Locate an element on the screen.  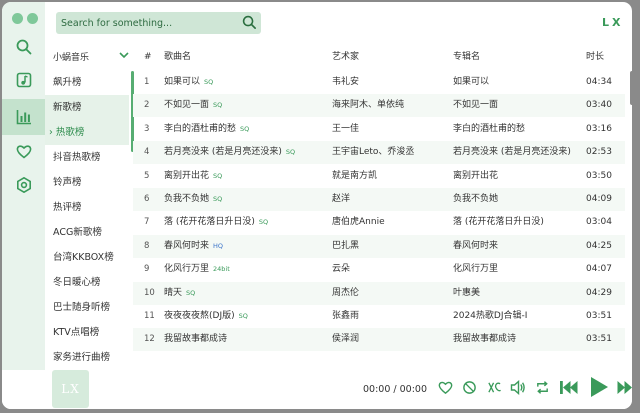
song-title: 离别开出花 is located at coordinates (187, 175).